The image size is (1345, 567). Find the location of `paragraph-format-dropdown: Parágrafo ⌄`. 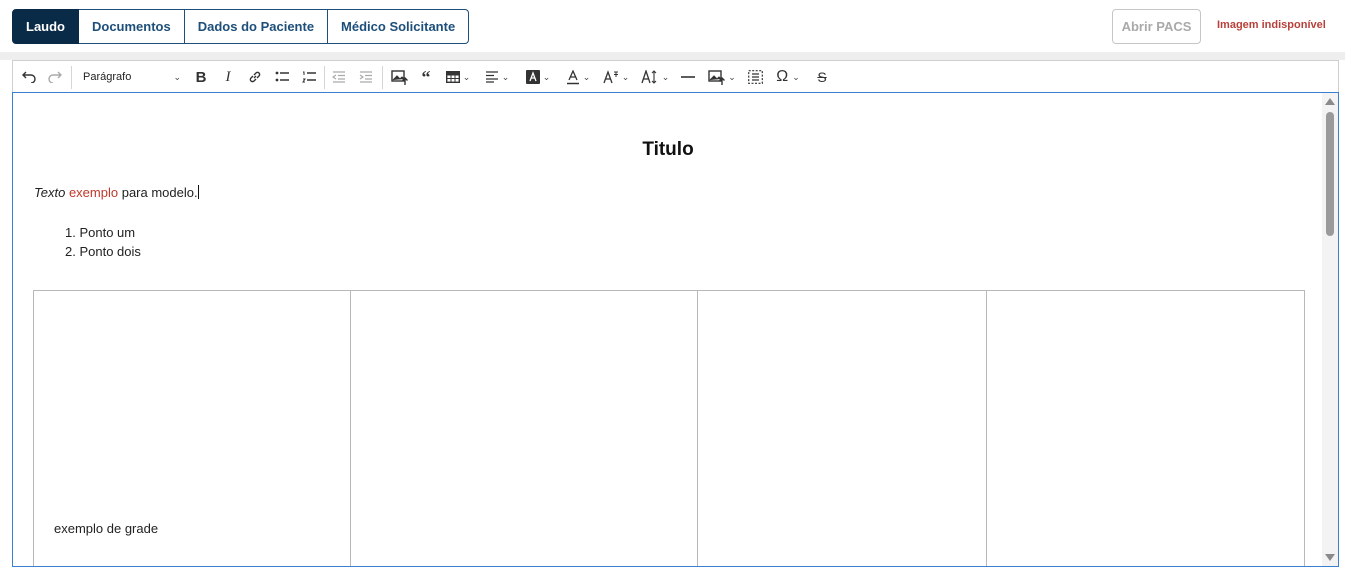

paragraph-format-dropdown: Parágrafo ⌄ is located at coordinates (132, 77).